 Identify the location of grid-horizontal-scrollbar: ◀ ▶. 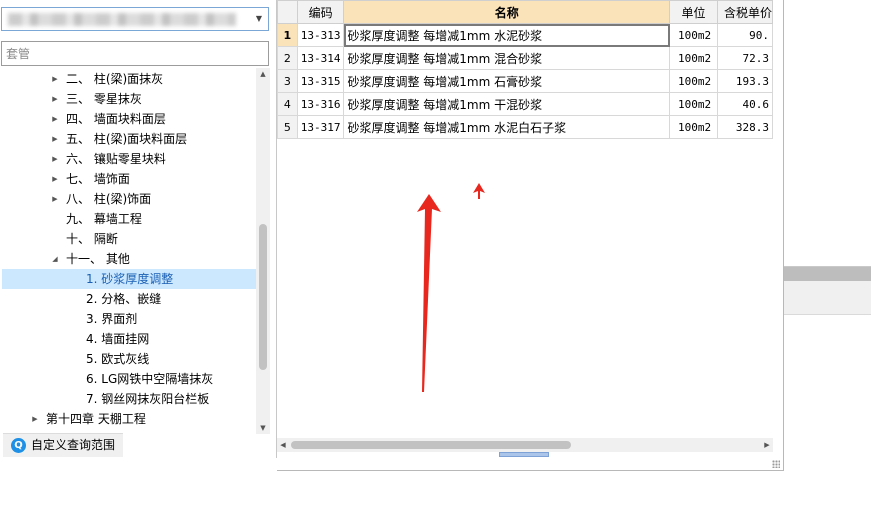
(525, 445).